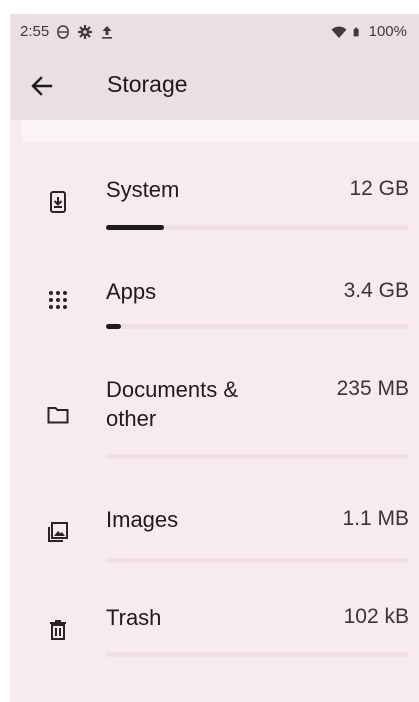  Describe the element at coordinates (214, 85) in the screenshot. I see `app-bar: Storage` at that location.